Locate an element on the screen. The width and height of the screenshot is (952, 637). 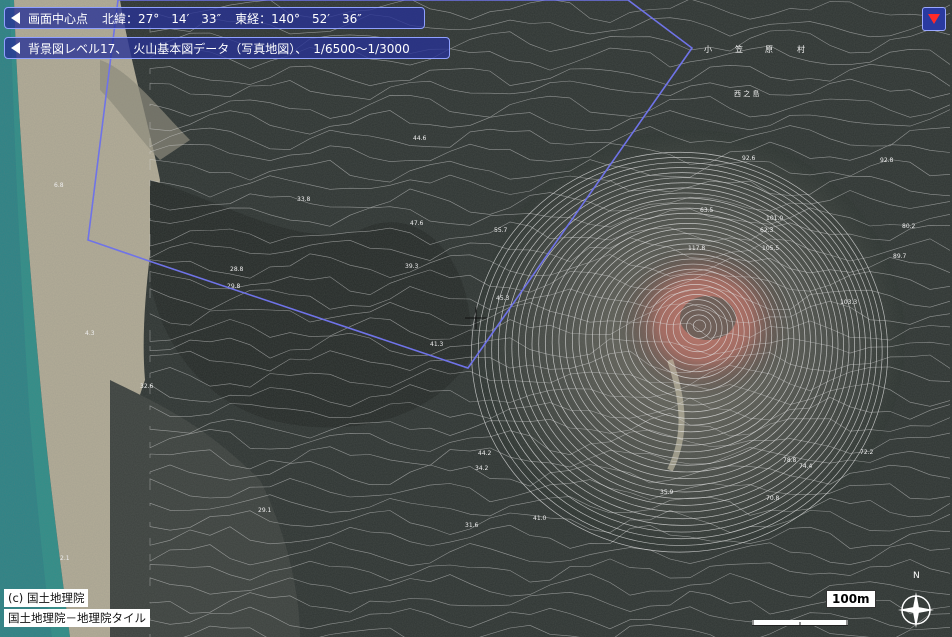
elevation-label: 101.0 is located at coordinates (774, 218).